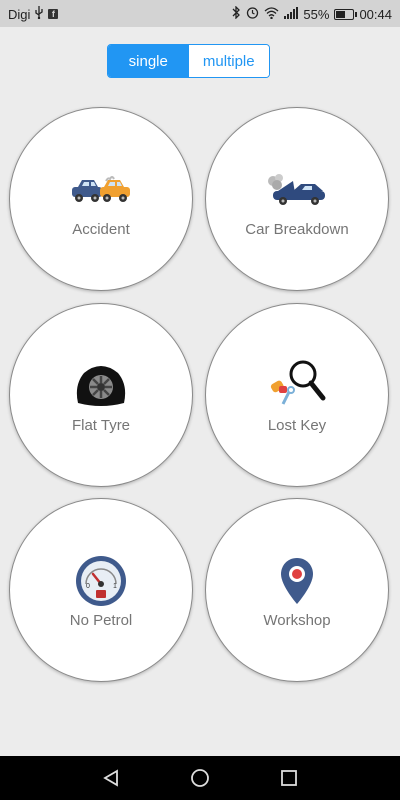  What do you see at coordinates (316, 14) in the screenshot?
I see `battery-percent: 55%` at bounding box center [316, 14].